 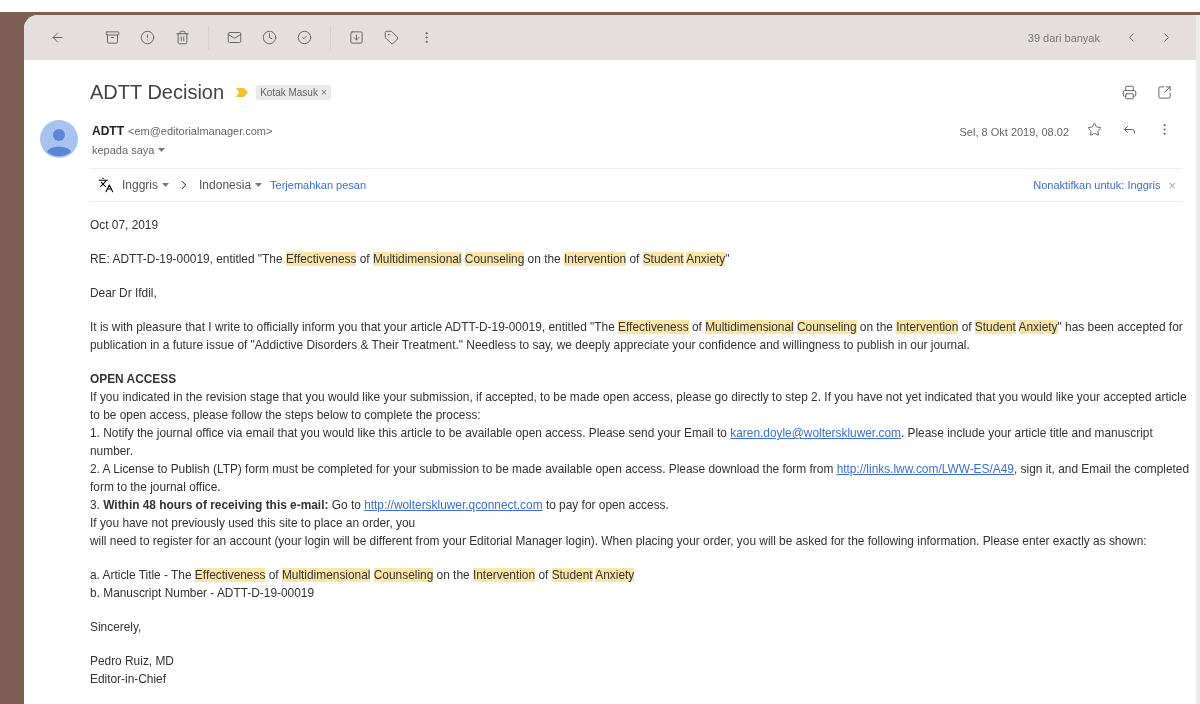 What do you see at coordinates (57, 37) in the screenshot?
I see `back-arrow-button` at bounding box center [57, 37].